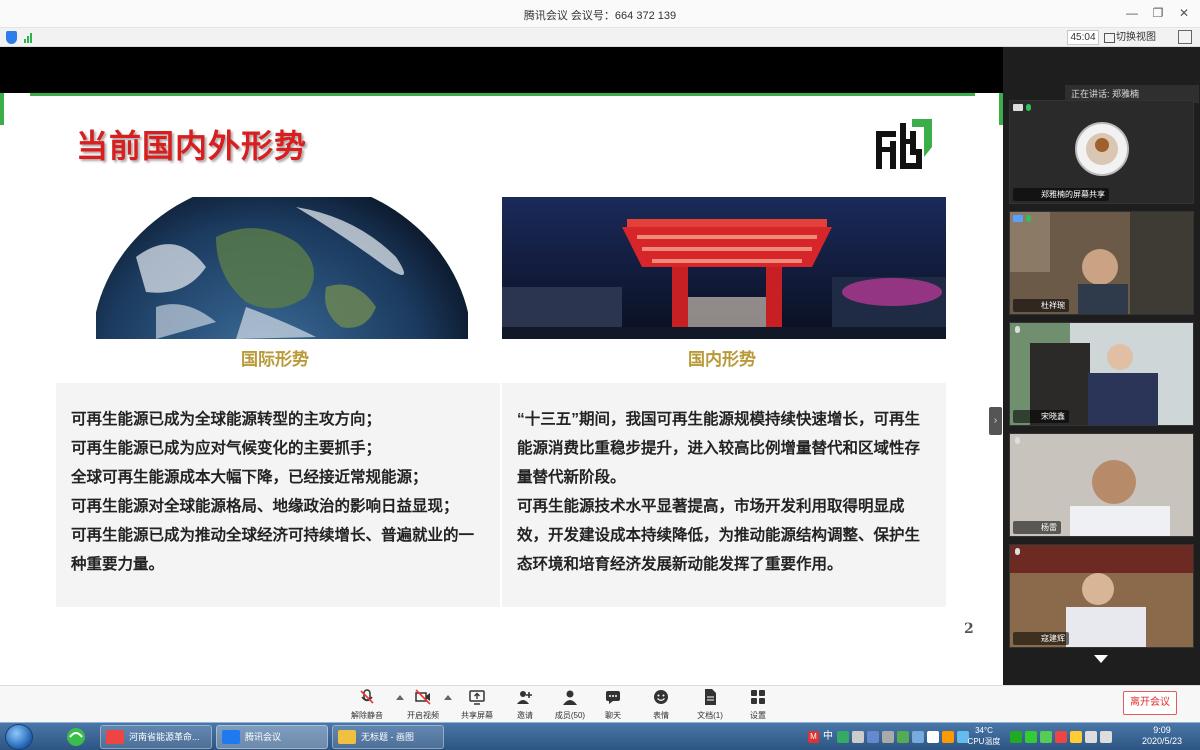  Describe the element at coordinates (19, 737) in the screenshot. I see `start-menu-icon` at that location.